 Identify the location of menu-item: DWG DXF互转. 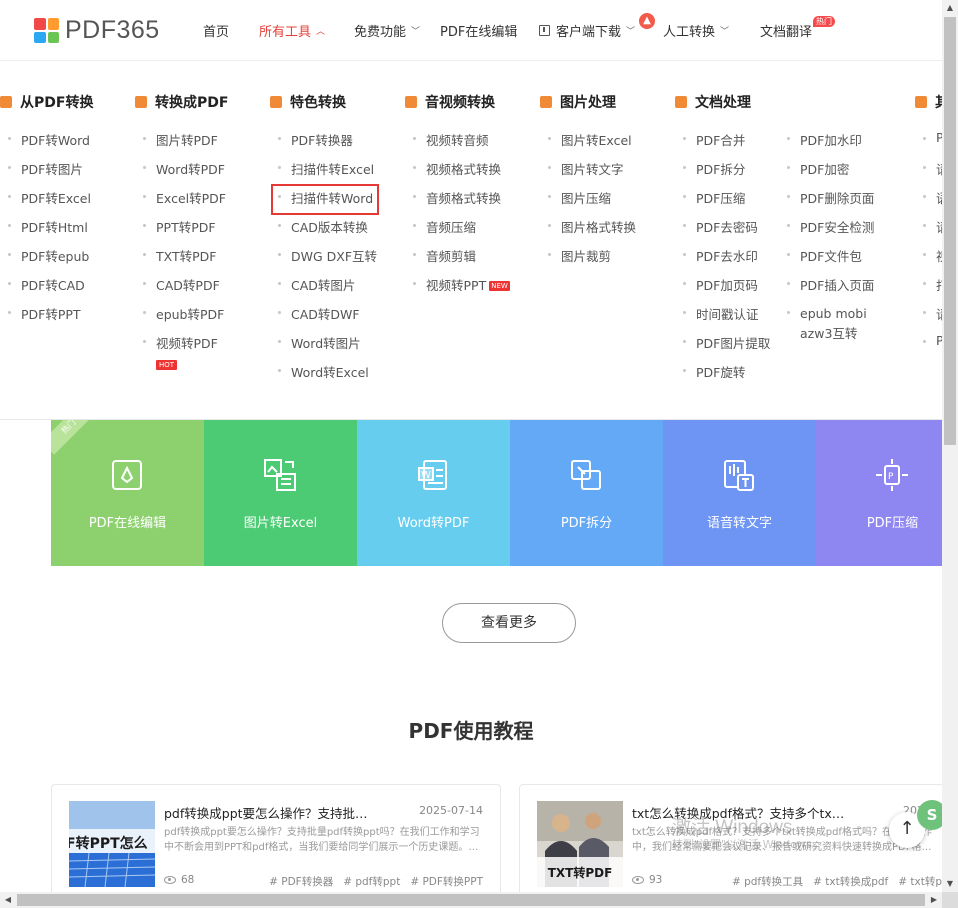
(327, 255).